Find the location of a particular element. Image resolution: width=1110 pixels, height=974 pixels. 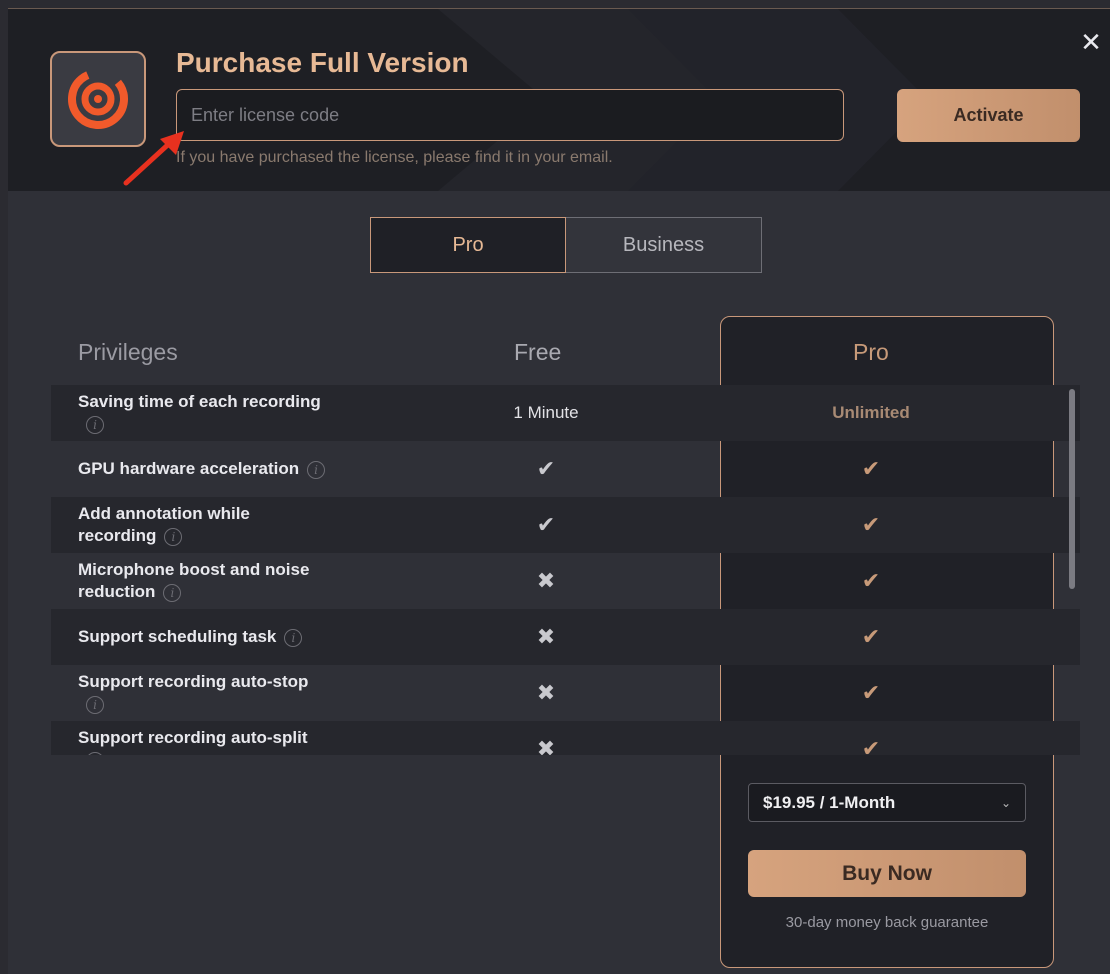

tab-pro: Pro is located at coordinates (468, 245).